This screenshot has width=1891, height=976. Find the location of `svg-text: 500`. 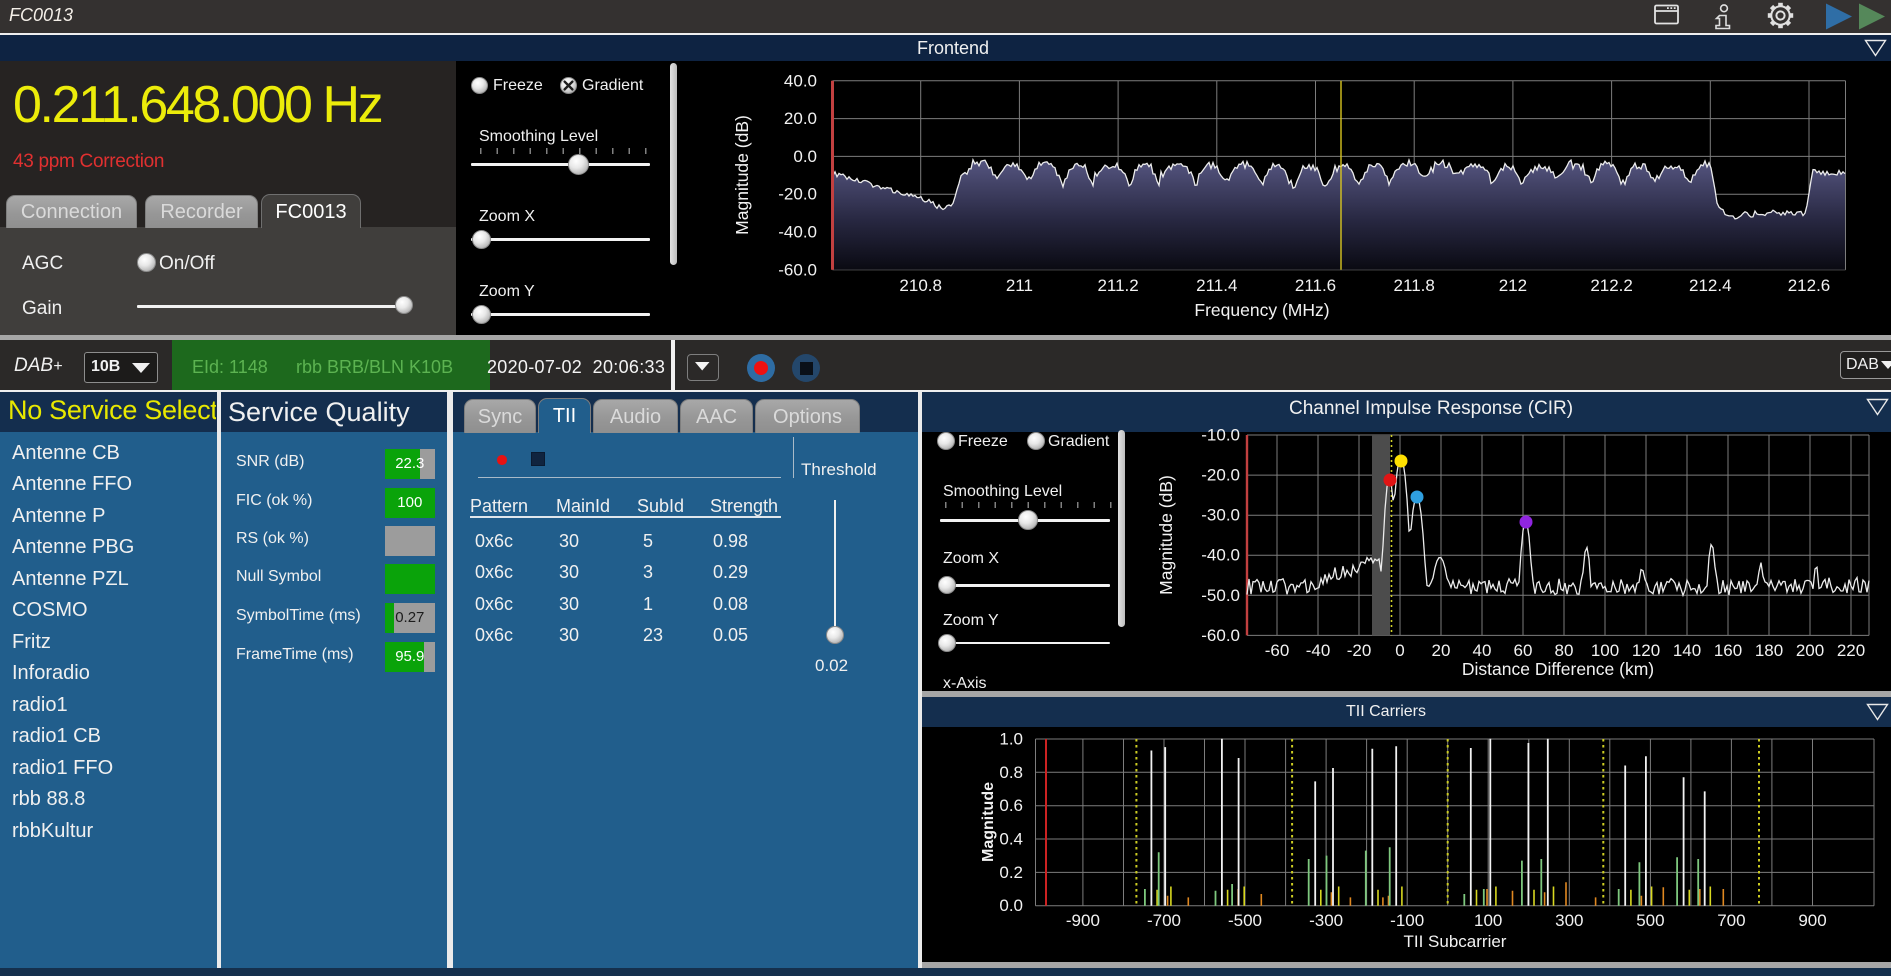

svg-text: 500 is located at coordinates (1650, 920).